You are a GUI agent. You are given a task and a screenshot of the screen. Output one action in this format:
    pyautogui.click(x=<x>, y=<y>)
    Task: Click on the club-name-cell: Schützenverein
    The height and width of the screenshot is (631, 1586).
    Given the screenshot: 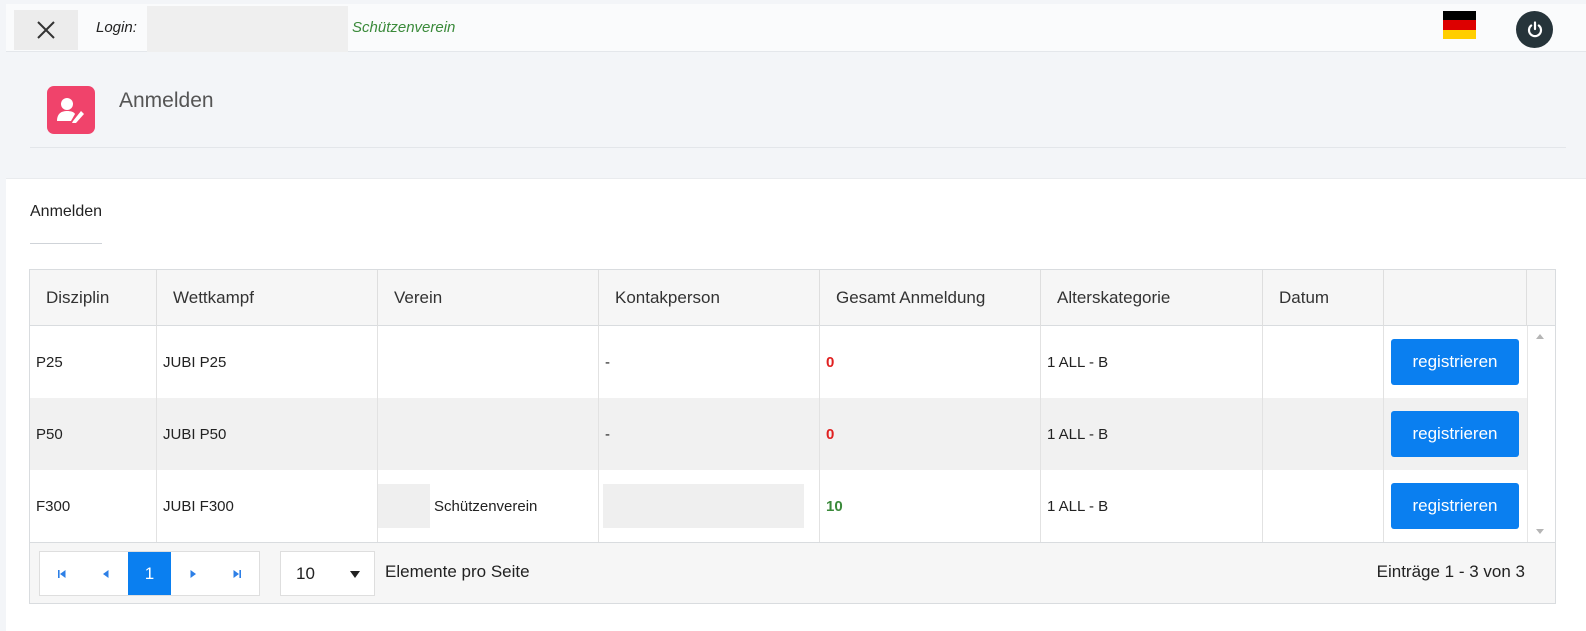 What is the action you would take?
    pyautogui.click(x=486, y=506)
    